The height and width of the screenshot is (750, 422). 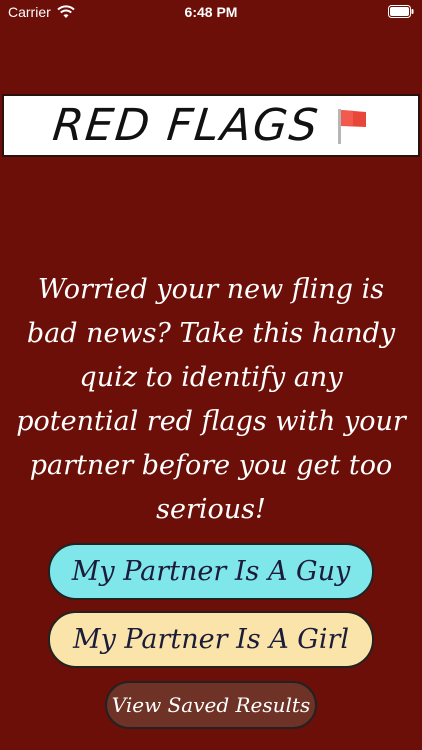 I want to click on view-saved-results-button: View Saved Results, so click(x=211, y=705).